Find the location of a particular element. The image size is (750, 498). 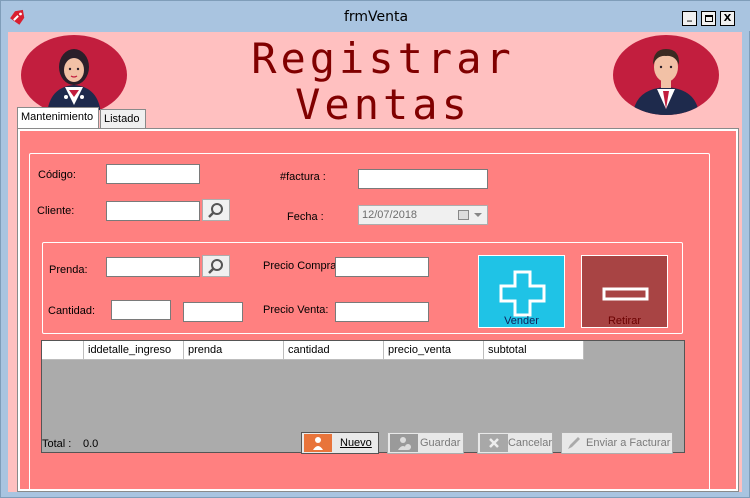

minimize-button: _ is located at coordinates (689, 18).